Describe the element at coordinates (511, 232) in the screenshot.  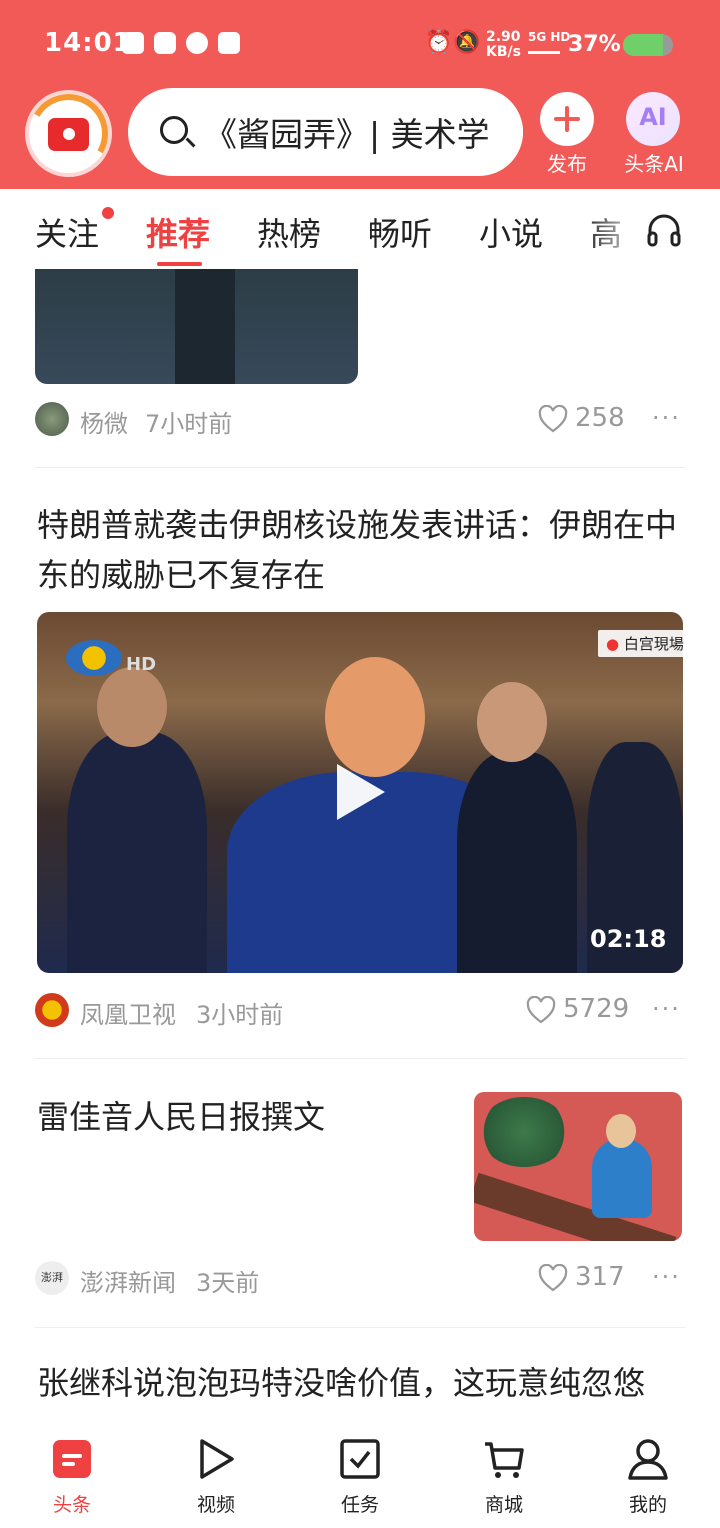
I see `tab-novel: 小说` at that location.